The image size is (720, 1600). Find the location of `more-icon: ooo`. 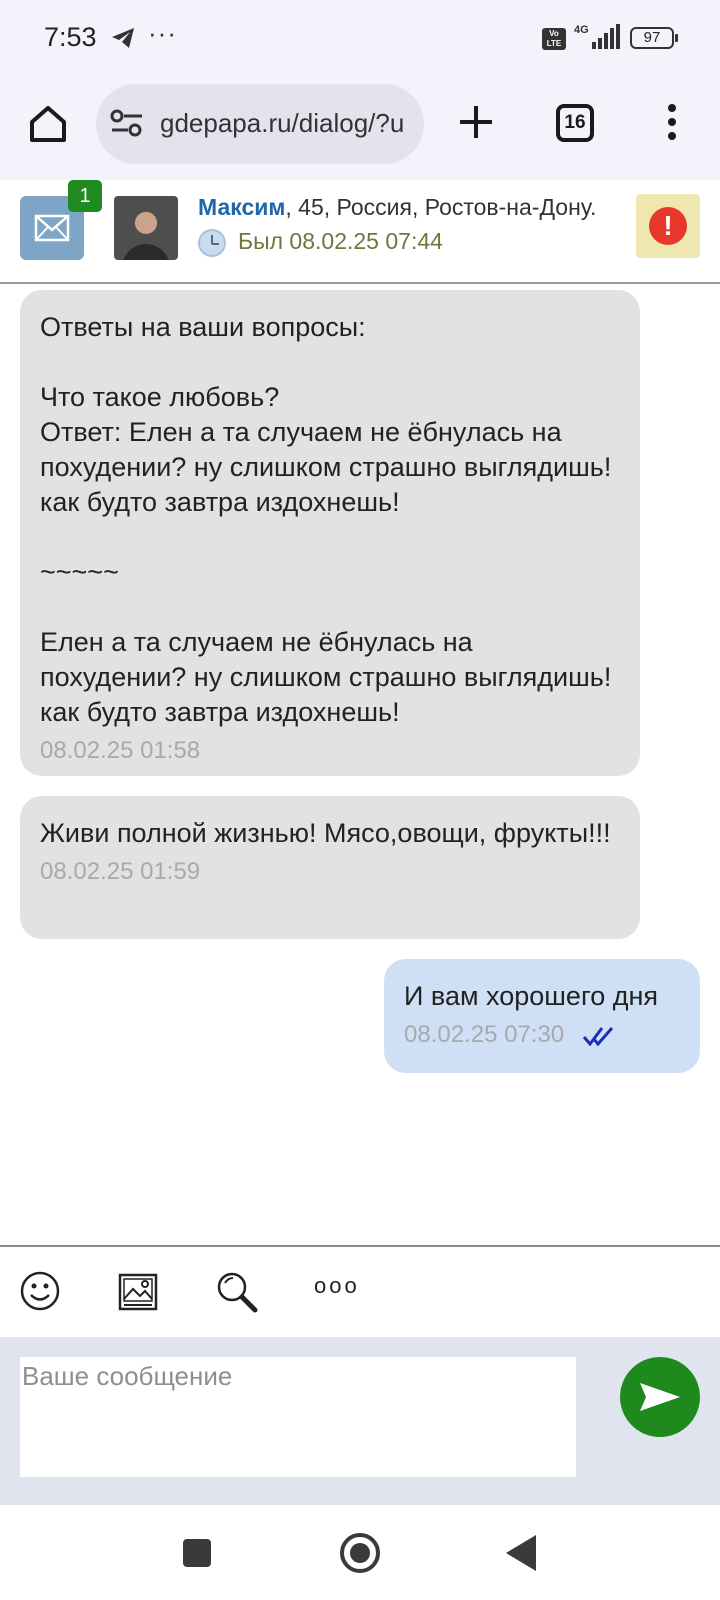

more-icon: ooo is located at coordinates (337, 1286).